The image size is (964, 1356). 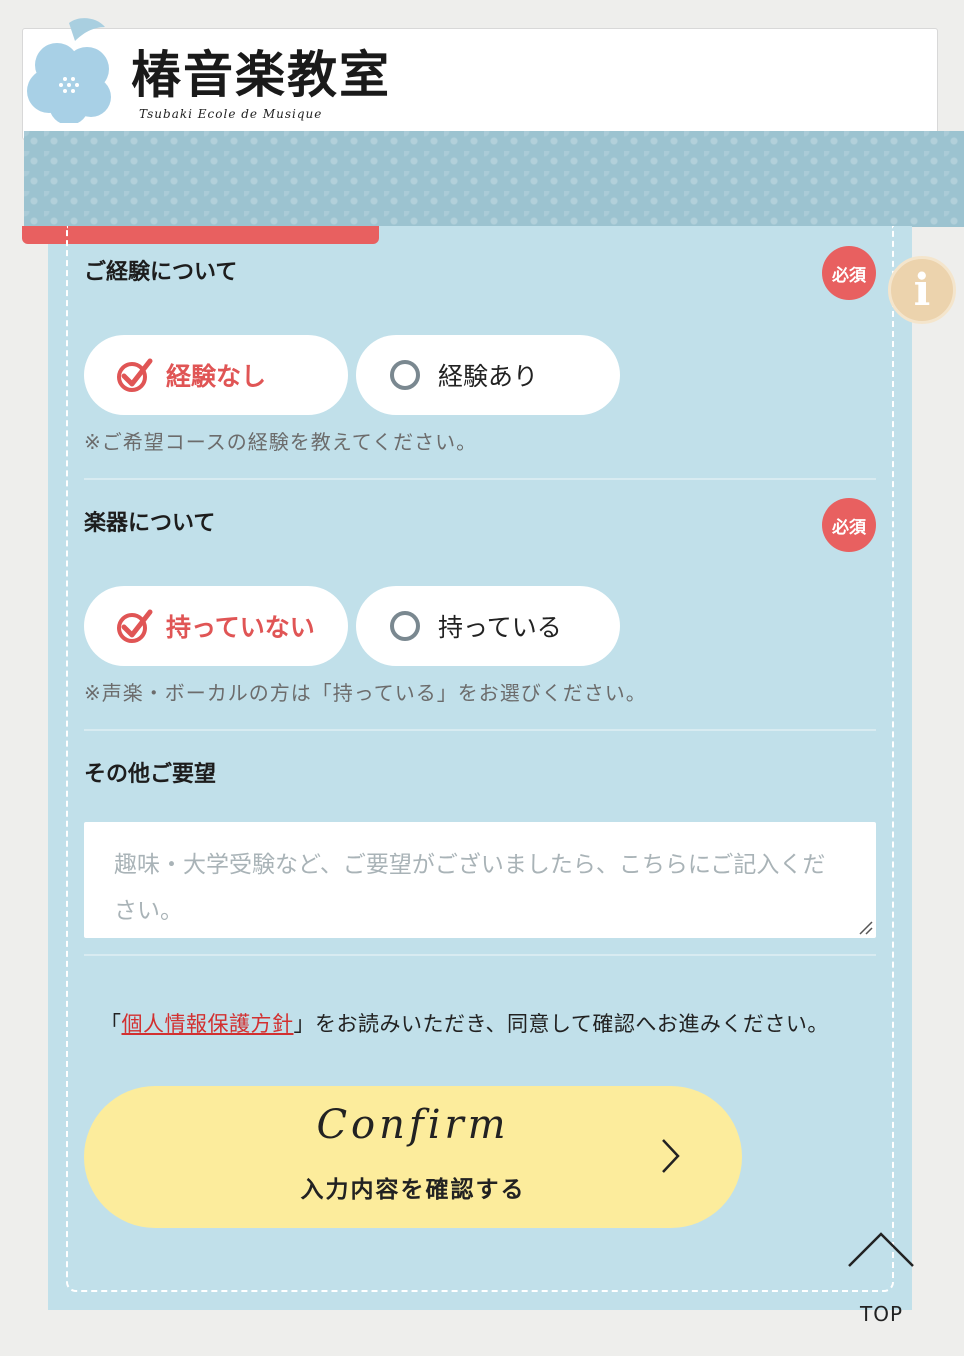 I want to click on requests-textarea: 趣味・大学受験など、ご要望がございましたら、こちらにご記入ください。, so click(x=480, y=880).